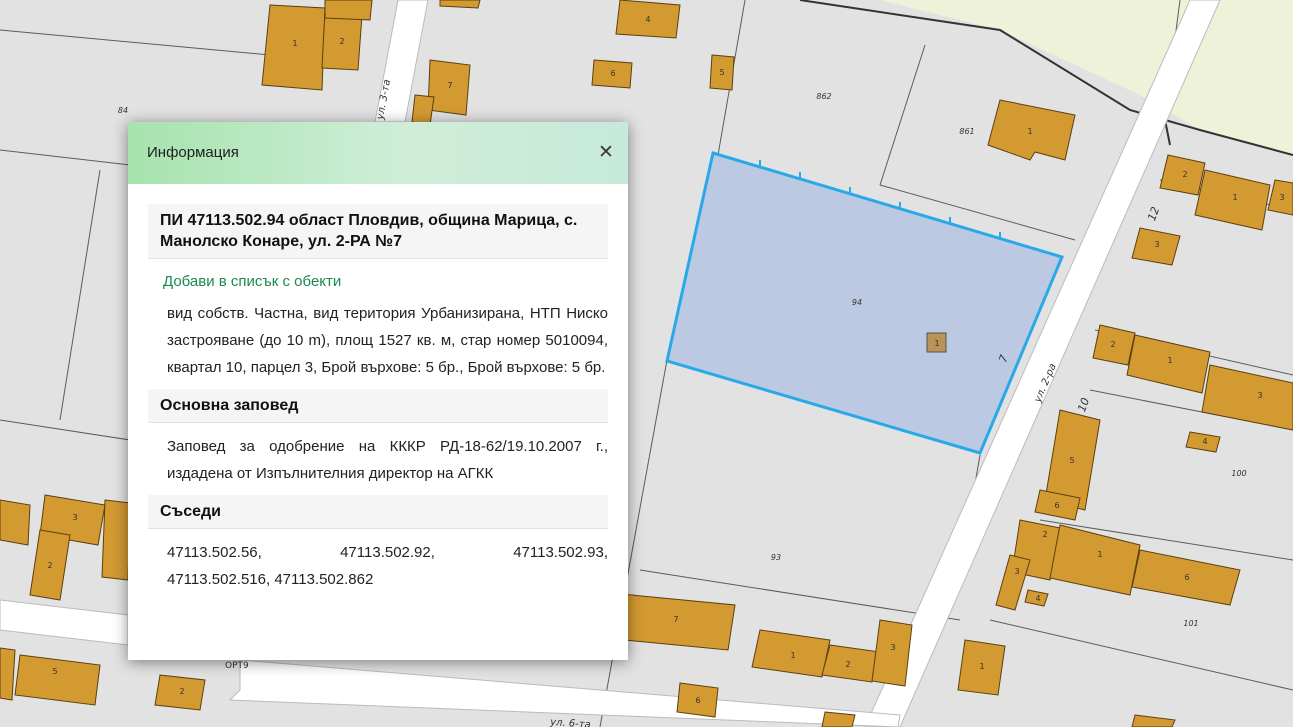 Image resolution: width=1293 pixels, height=727 pixels. Describe the element at coordinates (1238, 473) in the screenshot. I see `svg-text: 100` at that location.